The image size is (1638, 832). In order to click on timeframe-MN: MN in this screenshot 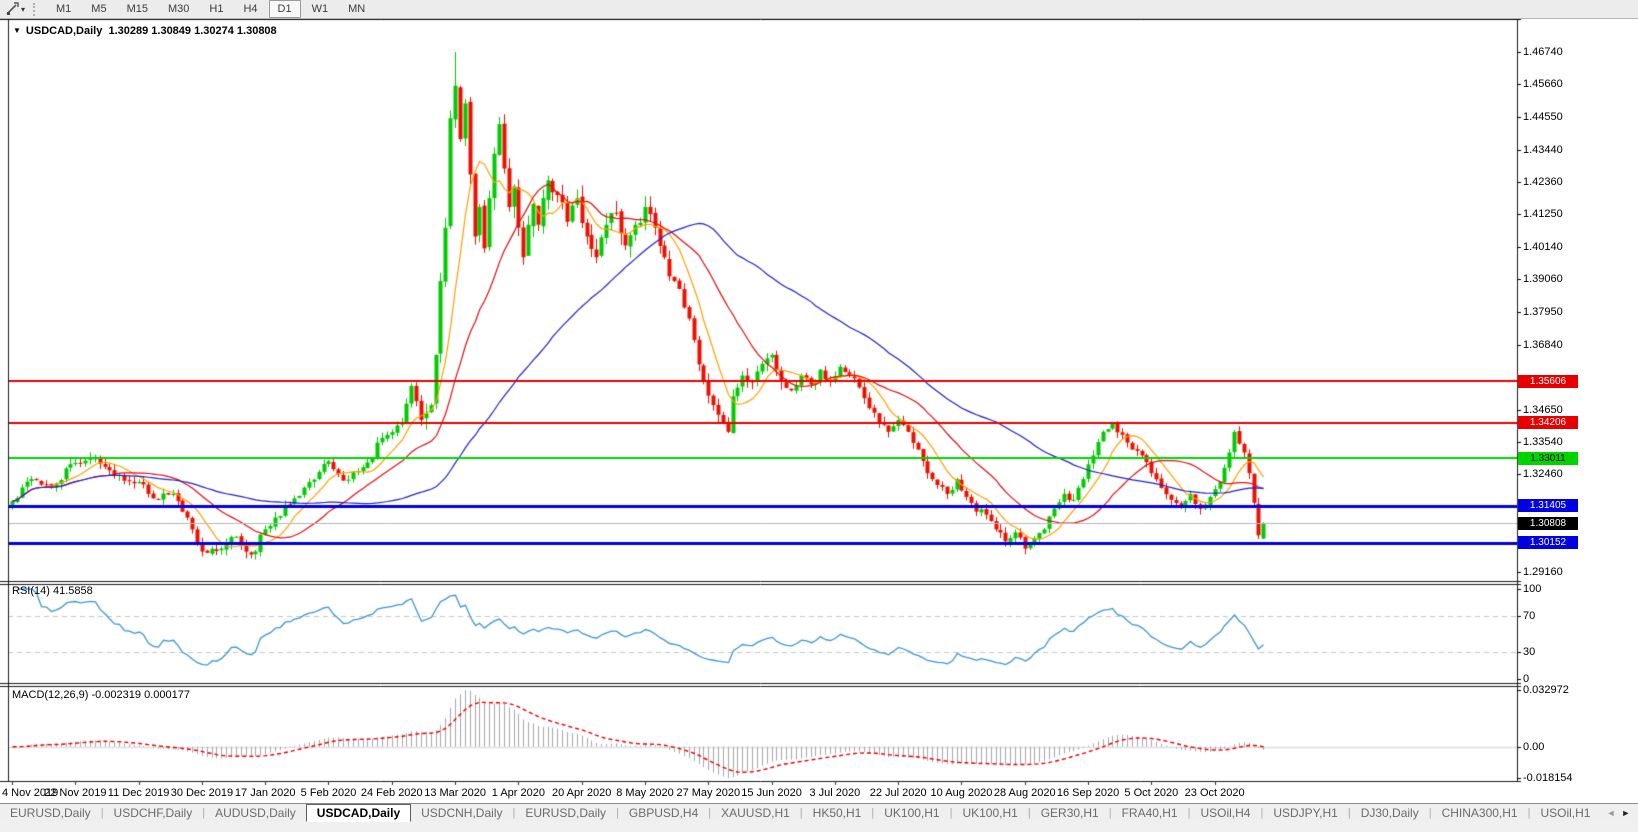, I will do `click(356, 9)`.